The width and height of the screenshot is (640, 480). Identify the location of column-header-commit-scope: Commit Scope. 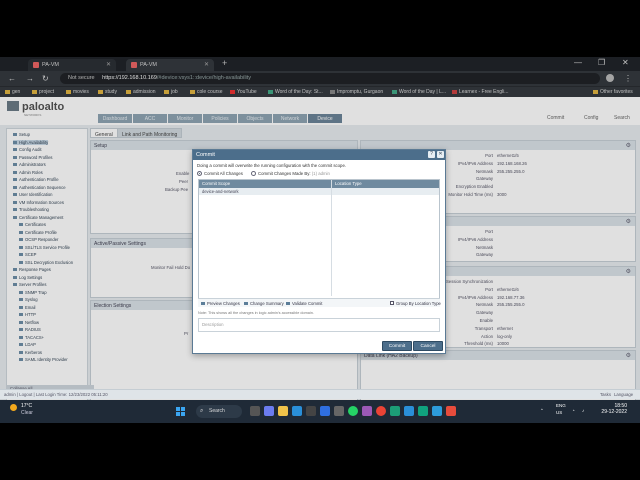
(216, 183).